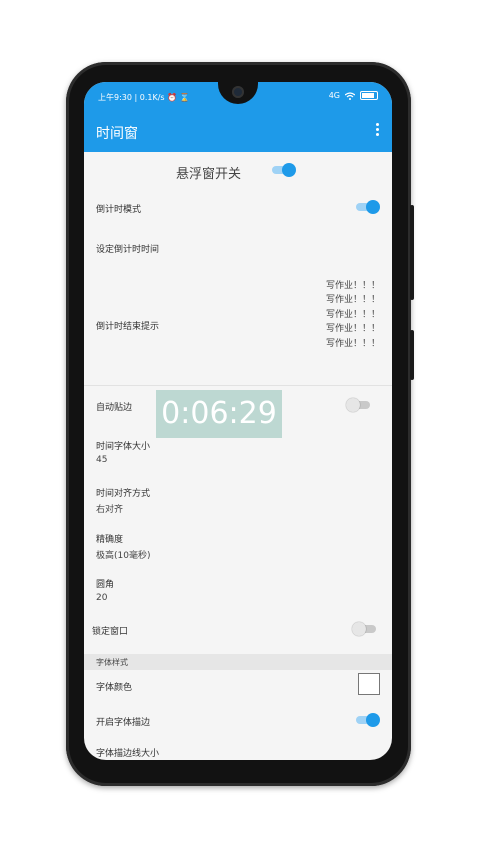 Image resolution: width=480 pixels, height=853 pixels. I want to click on precision-label: 精确度, so click(109, 538).